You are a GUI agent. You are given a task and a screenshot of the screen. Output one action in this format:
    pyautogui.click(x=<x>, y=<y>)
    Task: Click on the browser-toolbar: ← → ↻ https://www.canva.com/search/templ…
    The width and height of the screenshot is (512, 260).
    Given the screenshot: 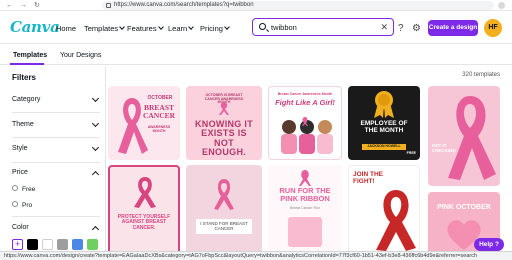 What is the action you would take?
    pyautogui.click(x=256, y=5)
    